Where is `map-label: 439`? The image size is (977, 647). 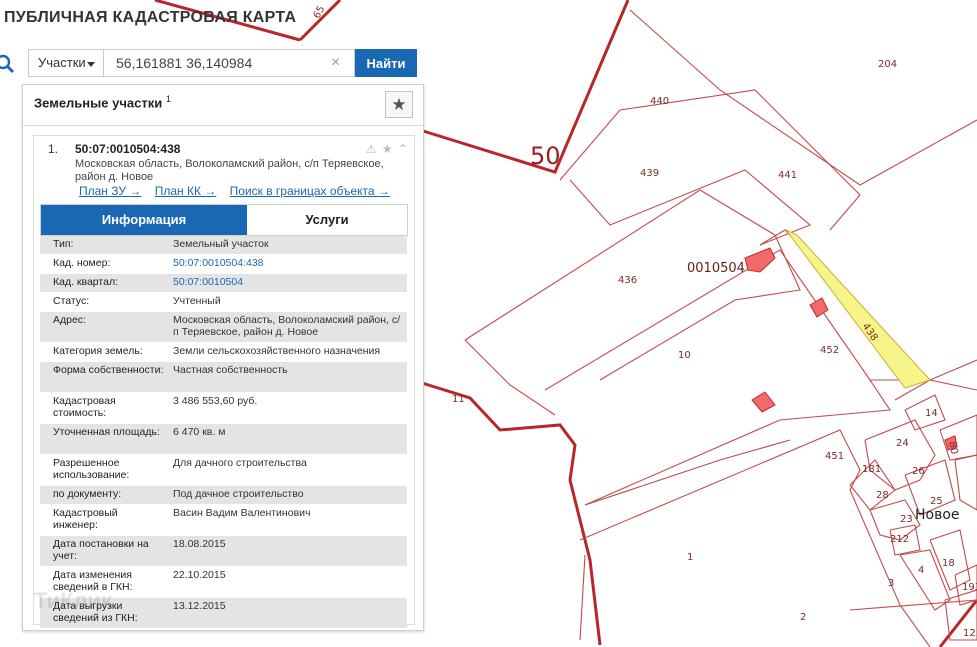 map-label: 439 is located at coordinates (649, 173).